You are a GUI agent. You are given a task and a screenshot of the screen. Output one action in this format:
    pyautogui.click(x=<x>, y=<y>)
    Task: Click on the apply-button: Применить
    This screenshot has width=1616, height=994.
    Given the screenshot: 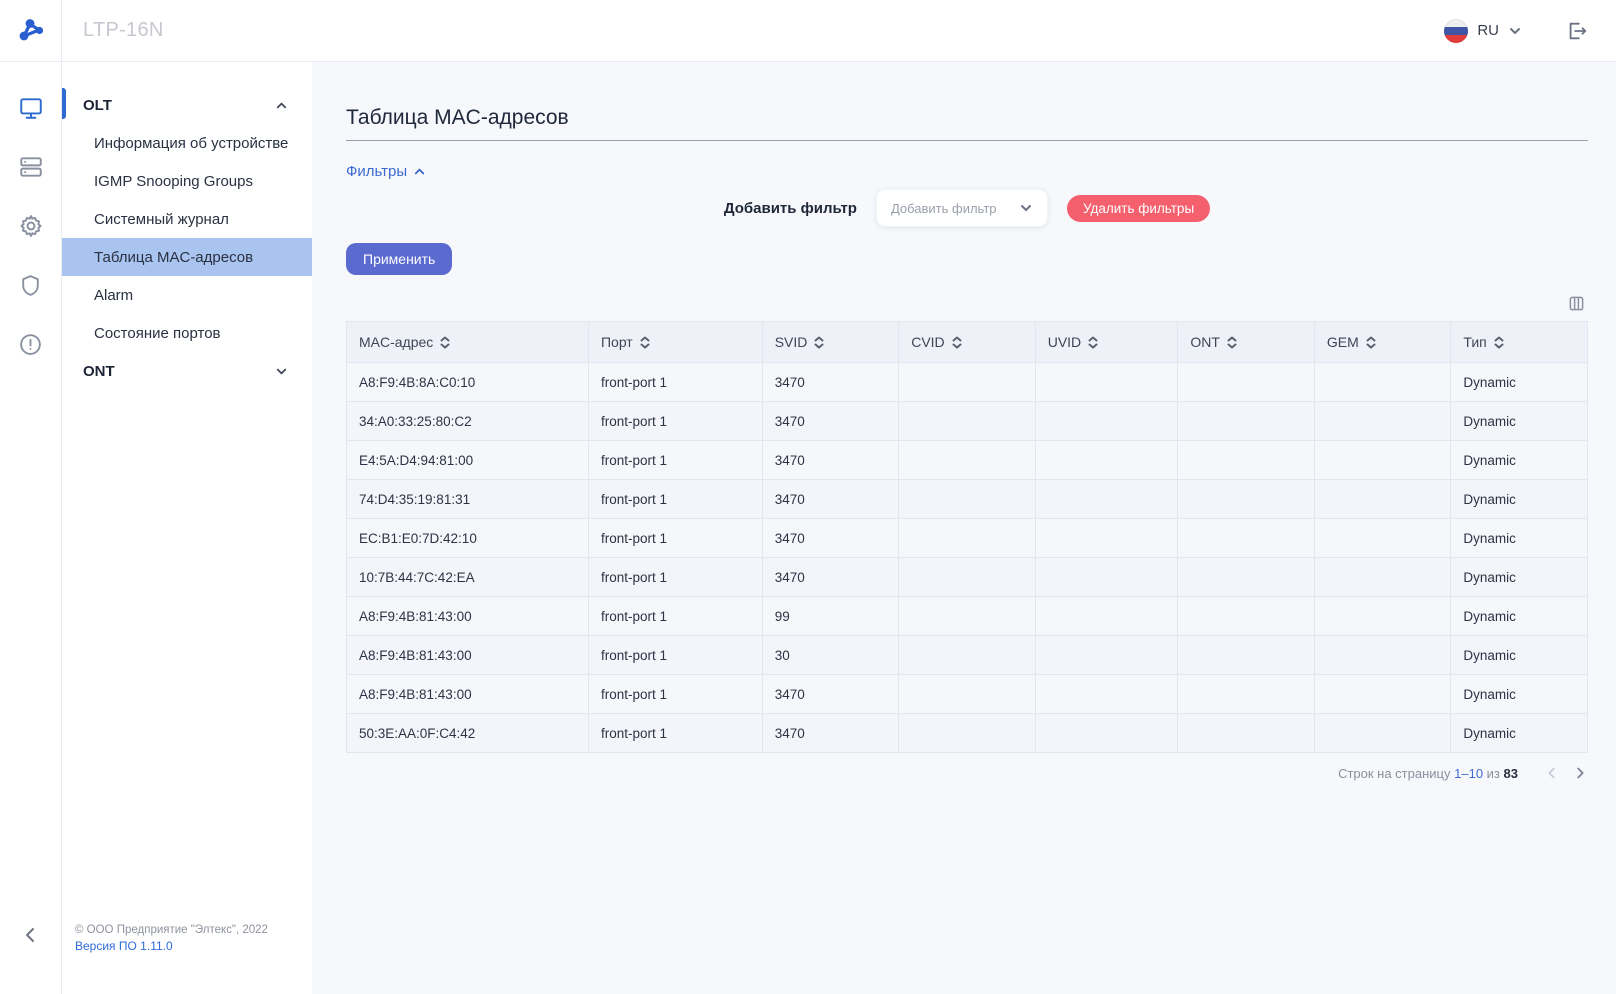 What is the action you would take?
    pyautogui.click(x=399, y=259)
    